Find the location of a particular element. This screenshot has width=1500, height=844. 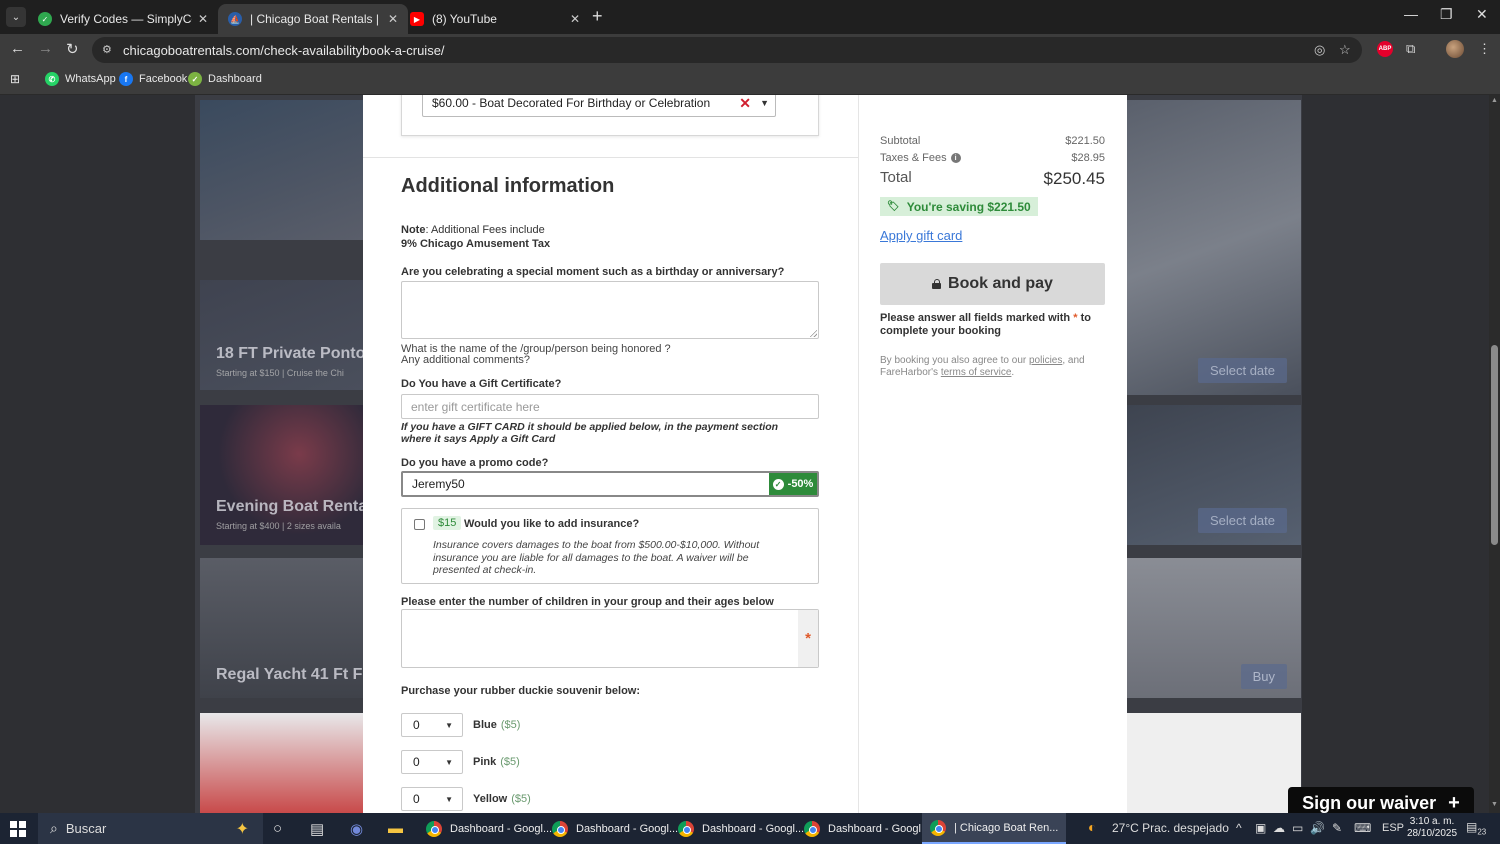

background-card: Select date is located at coordinates (1214, 475).